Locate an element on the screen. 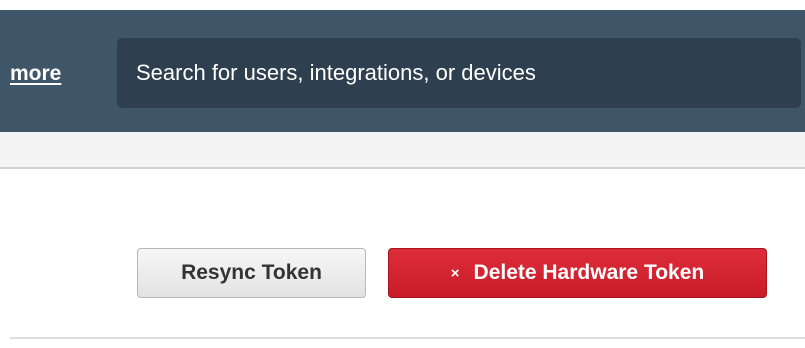 The height and width of the screenshot is (348, 805). resync-token-label: Resync Token is located at coordinates (251, 272).